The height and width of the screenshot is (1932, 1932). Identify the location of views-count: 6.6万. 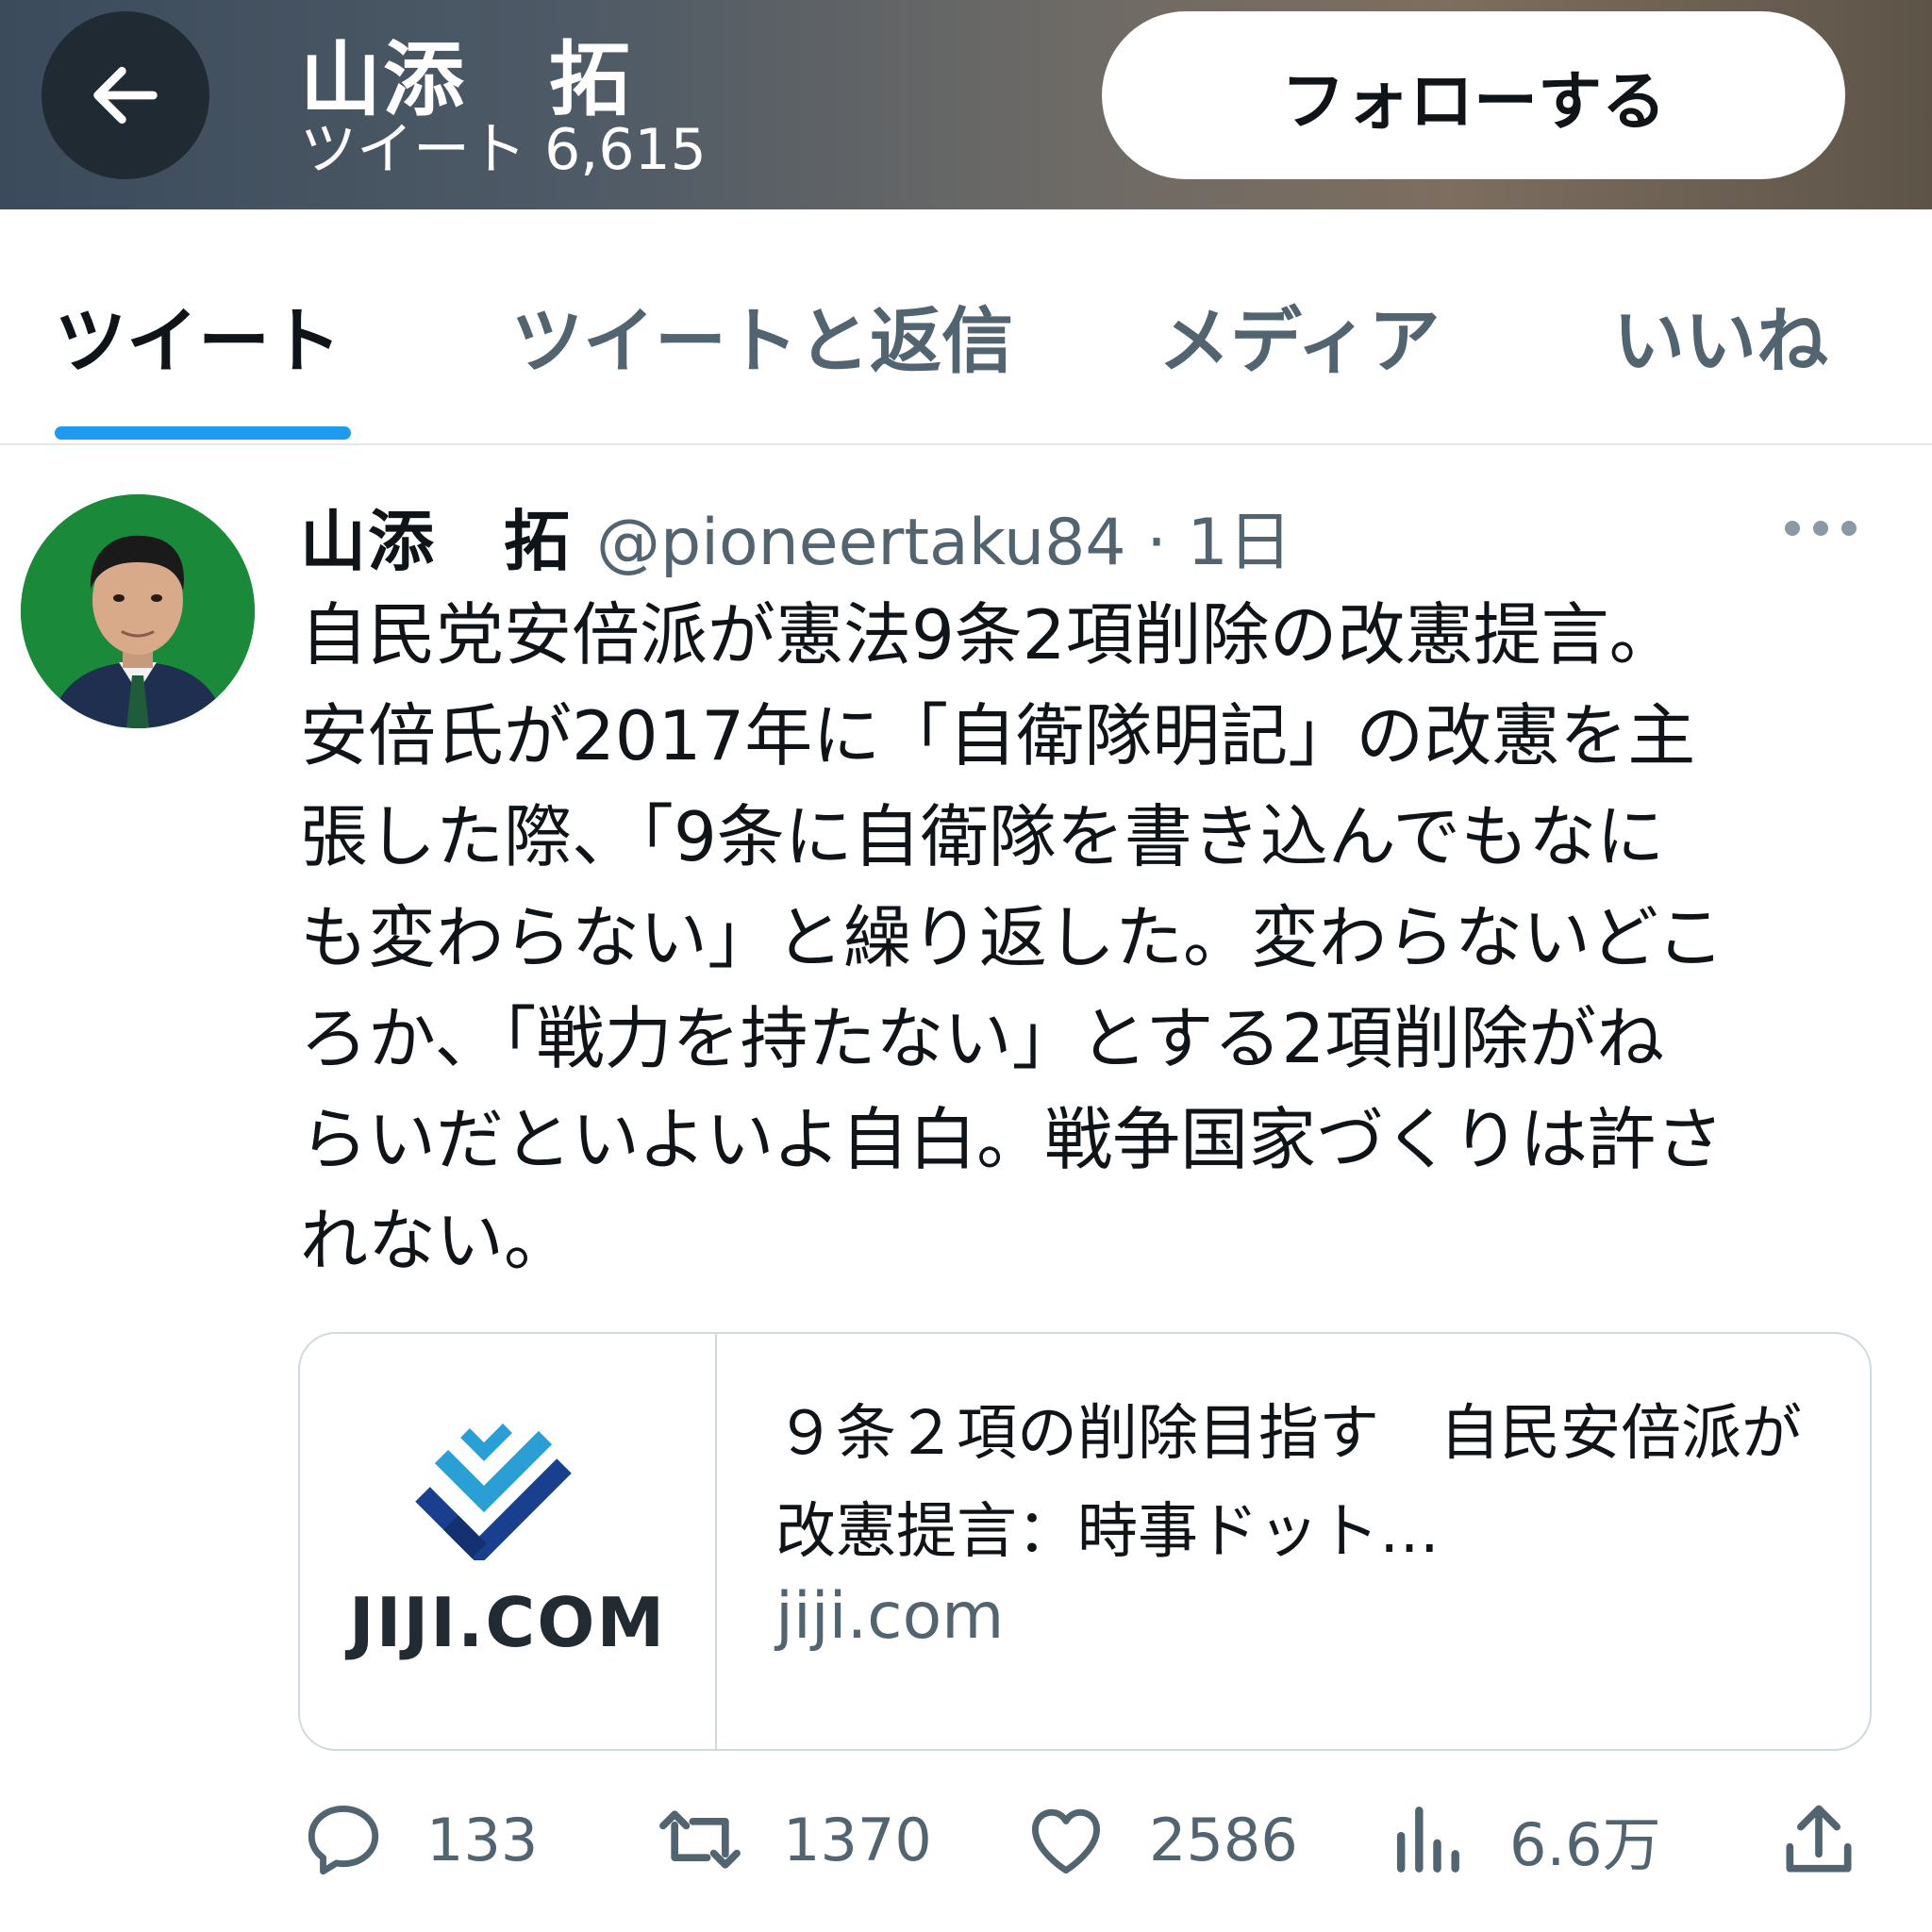
(1585, 1844).